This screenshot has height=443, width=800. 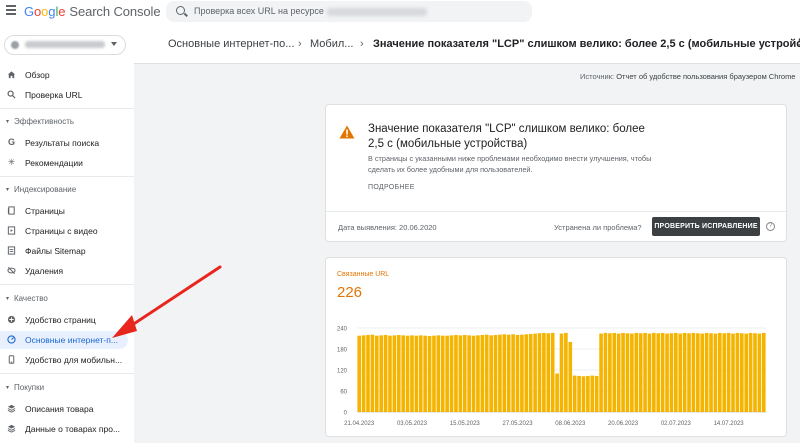 I want to click on sidebar-item-search-results: G Результаты поиска, so click(x=64, y=143).